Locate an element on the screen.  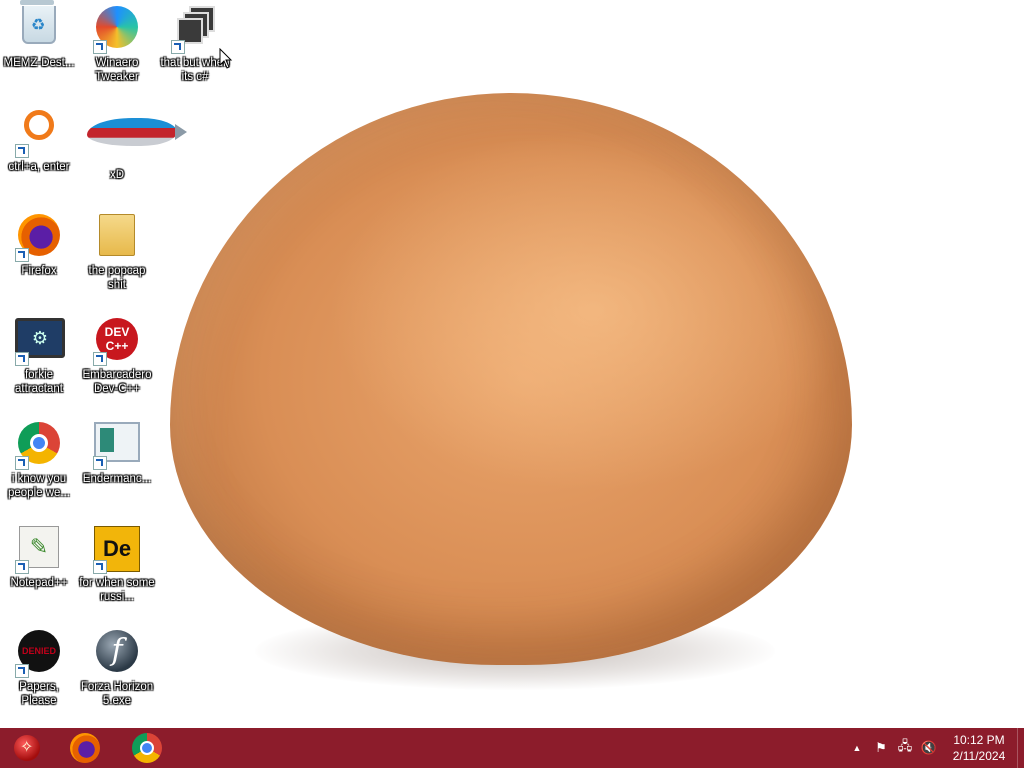
desktop-icon-label: Notepad++ is located at coordinates (39, 583).